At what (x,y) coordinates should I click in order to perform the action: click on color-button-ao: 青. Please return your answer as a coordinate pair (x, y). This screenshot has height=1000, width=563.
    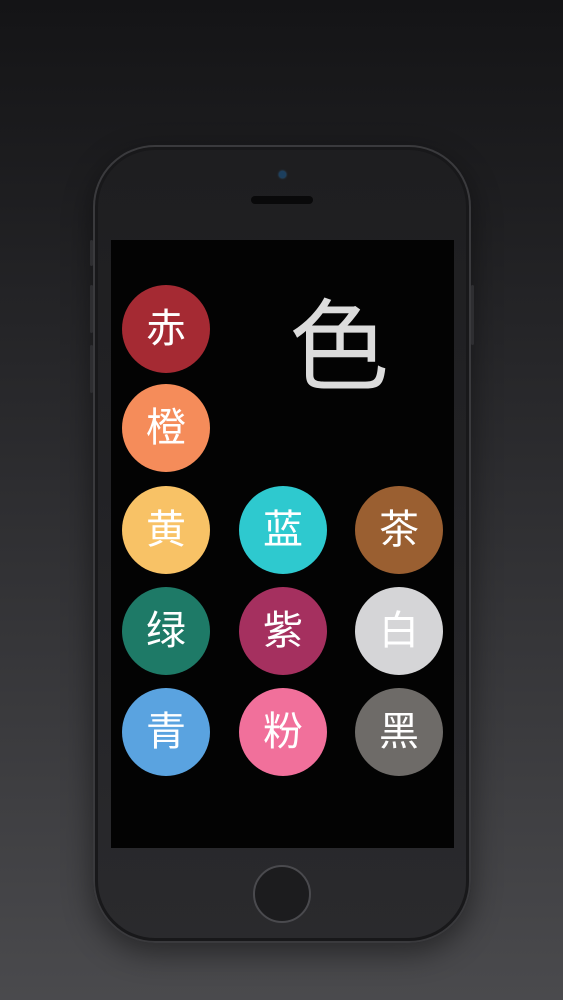
    Looking at the image, I should click on (166, 732).